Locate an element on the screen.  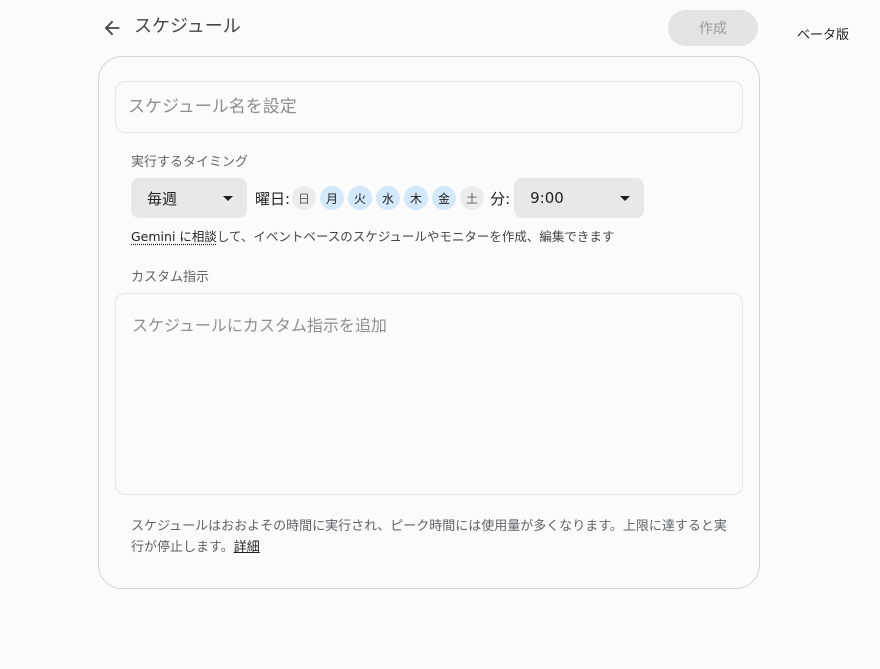
beta-badge: ベータ版 is located at coordinates (823, 35).